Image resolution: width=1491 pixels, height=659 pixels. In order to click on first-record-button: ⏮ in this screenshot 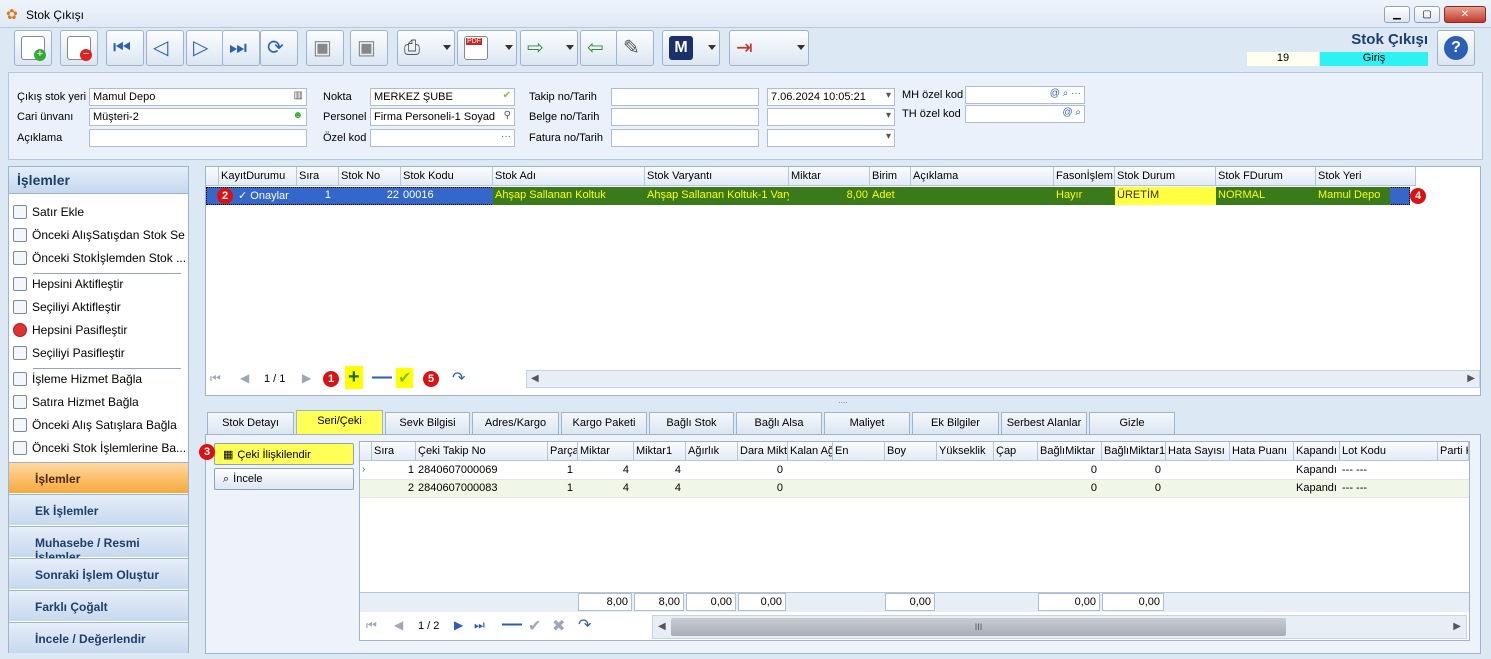, I will do `click(125, 48)`.